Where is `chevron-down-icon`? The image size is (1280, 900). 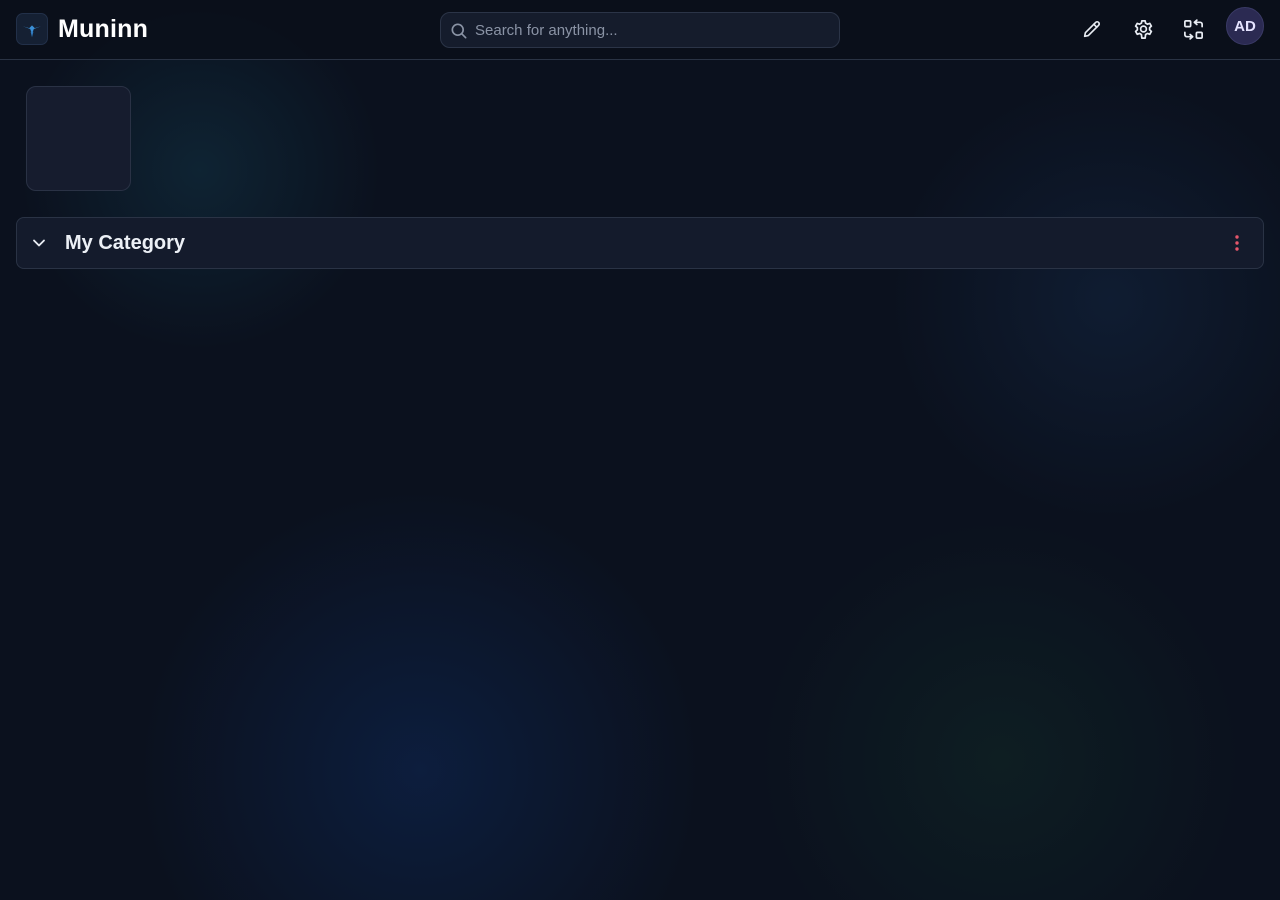 chevron-down-icon is located at coordinates (39, 243).